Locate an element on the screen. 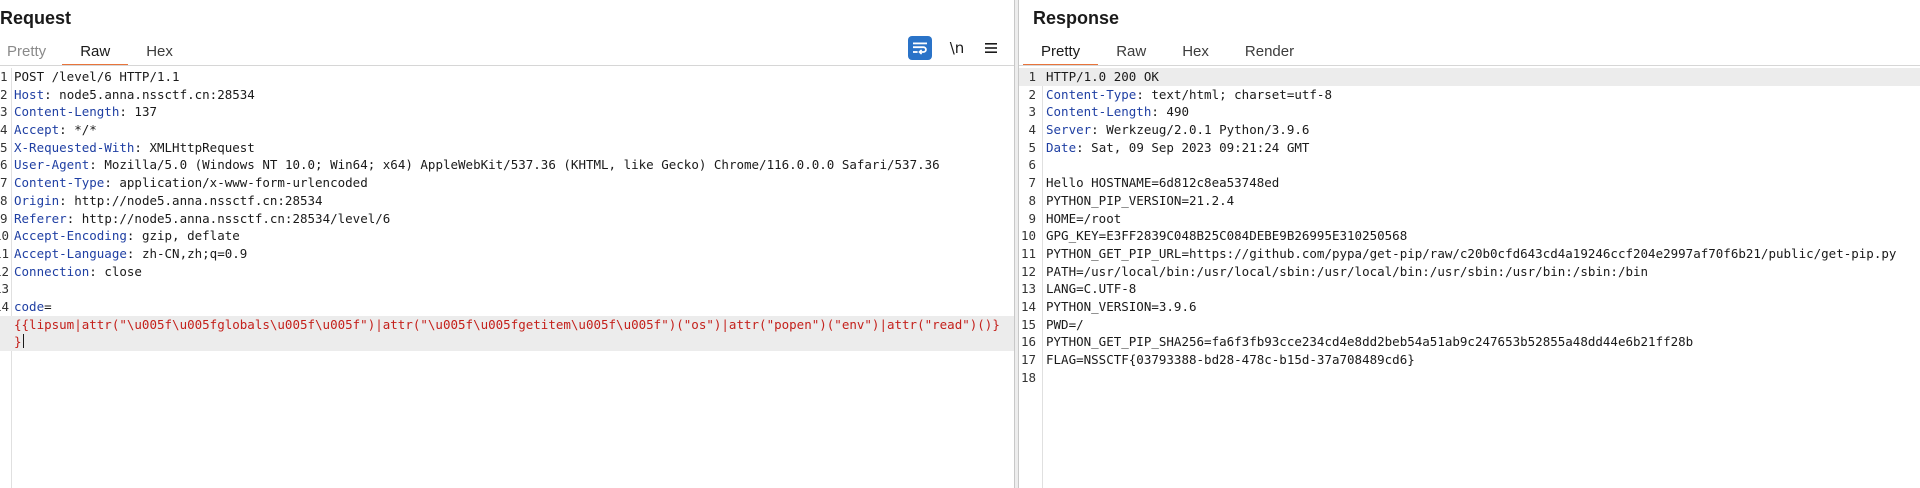  line-text: LANG=C.UTF-8 is located at coordinates (1091, 289).